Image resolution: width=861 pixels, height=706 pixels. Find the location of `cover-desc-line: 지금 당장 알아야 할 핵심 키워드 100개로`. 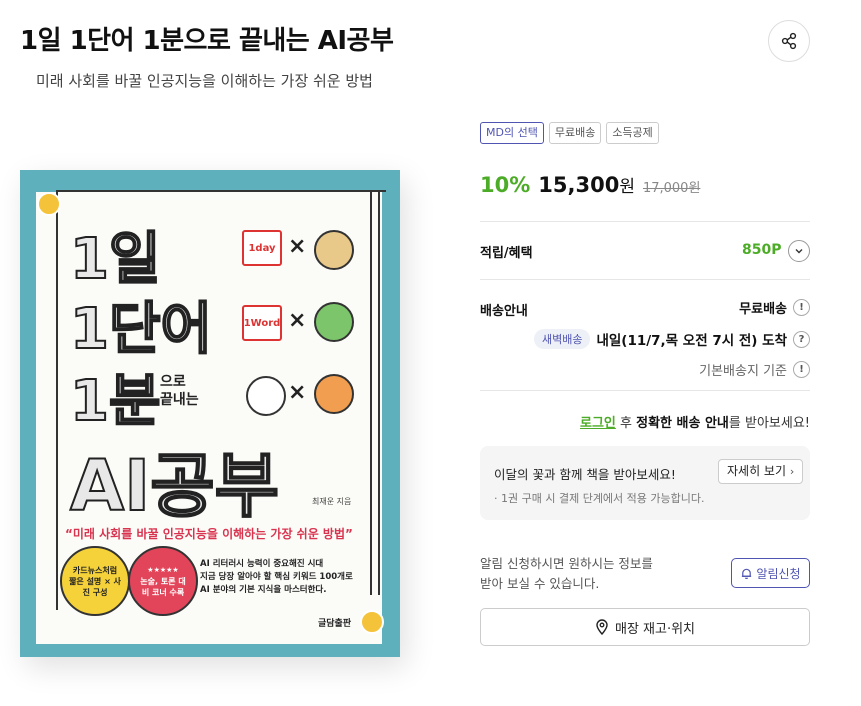

cover-desc-line: 지금 당장 알아야 할 핵심 키워드 100개로 is located at coordinates (276, 577).